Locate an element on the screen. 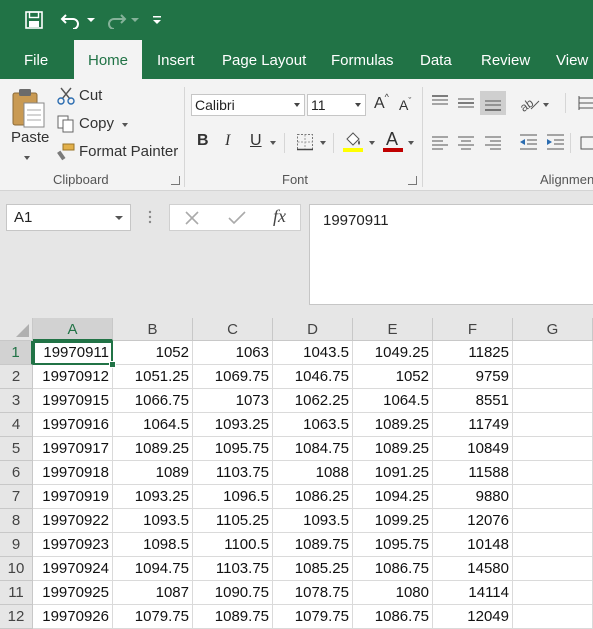  column-header-e: E is located at coordinates (393, 329).